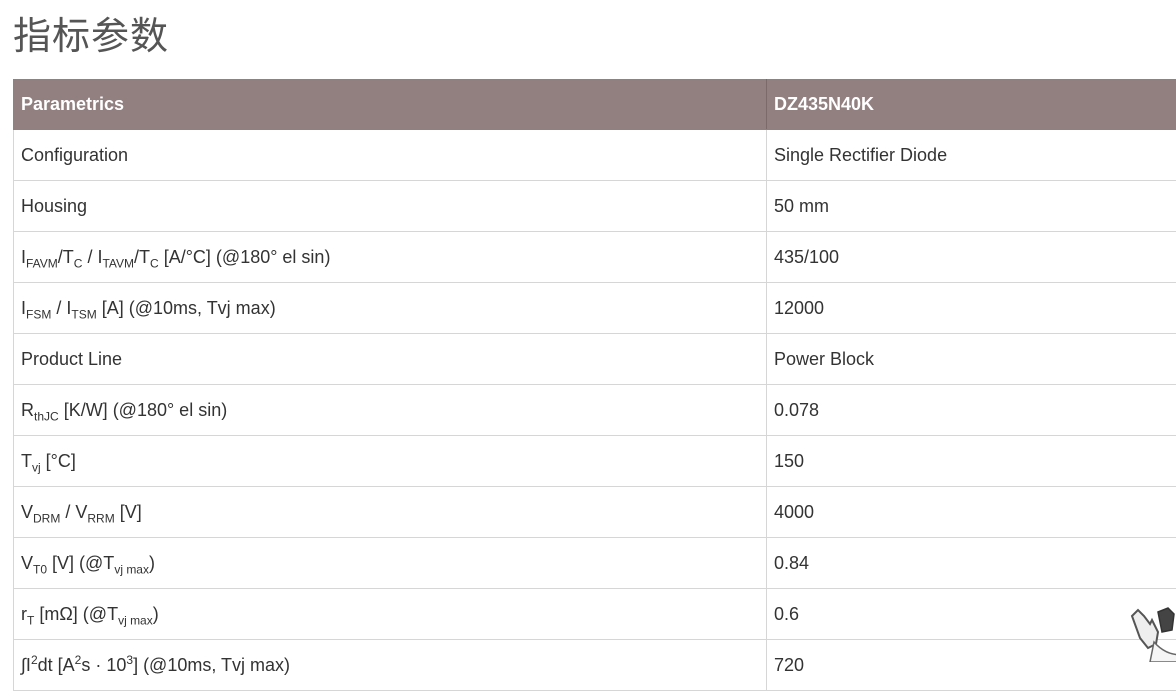 This screenshot has height=697, width=1176. I want to click on value-cell: 0.078, so click(971, 410).